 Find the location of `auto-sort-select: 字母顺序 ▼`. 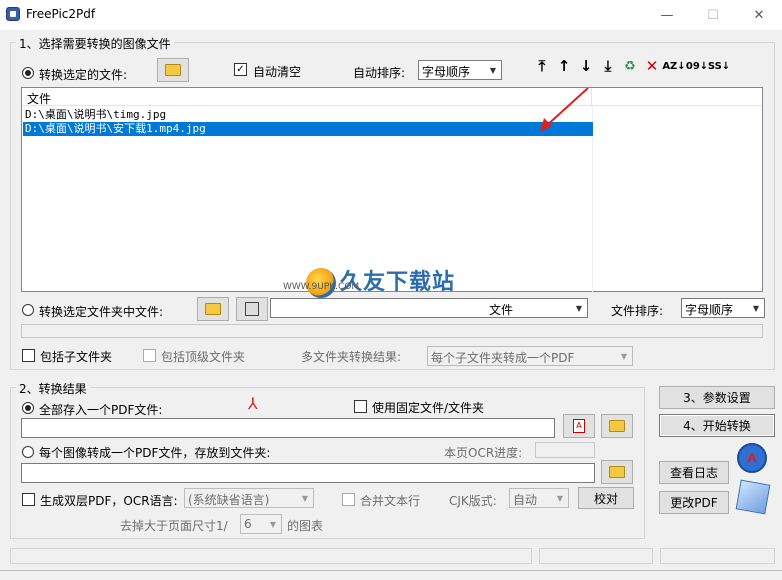

auto-sort-select: 字母顺序 ▼ is located at coordinates (460, 70).